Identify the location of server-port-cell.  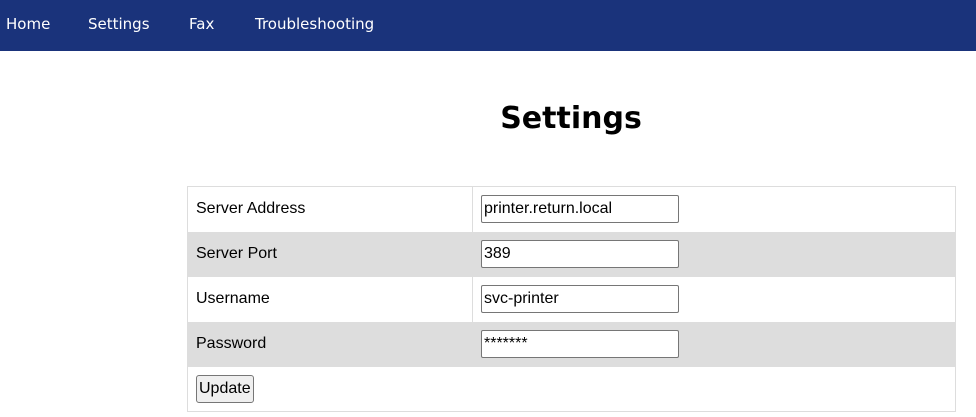
(714, 254).